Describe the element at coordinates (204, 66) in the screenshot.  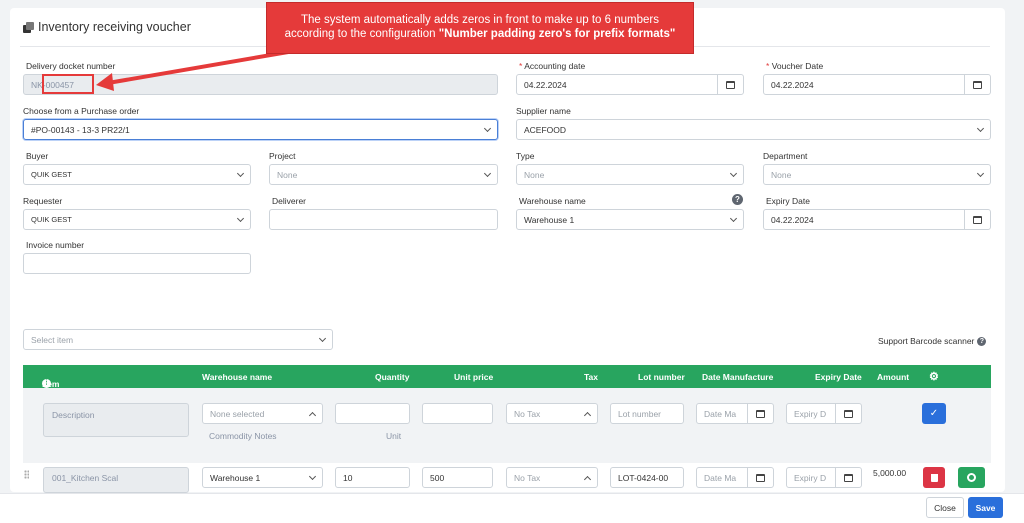
I see `annotation-arrow-line` at that location.